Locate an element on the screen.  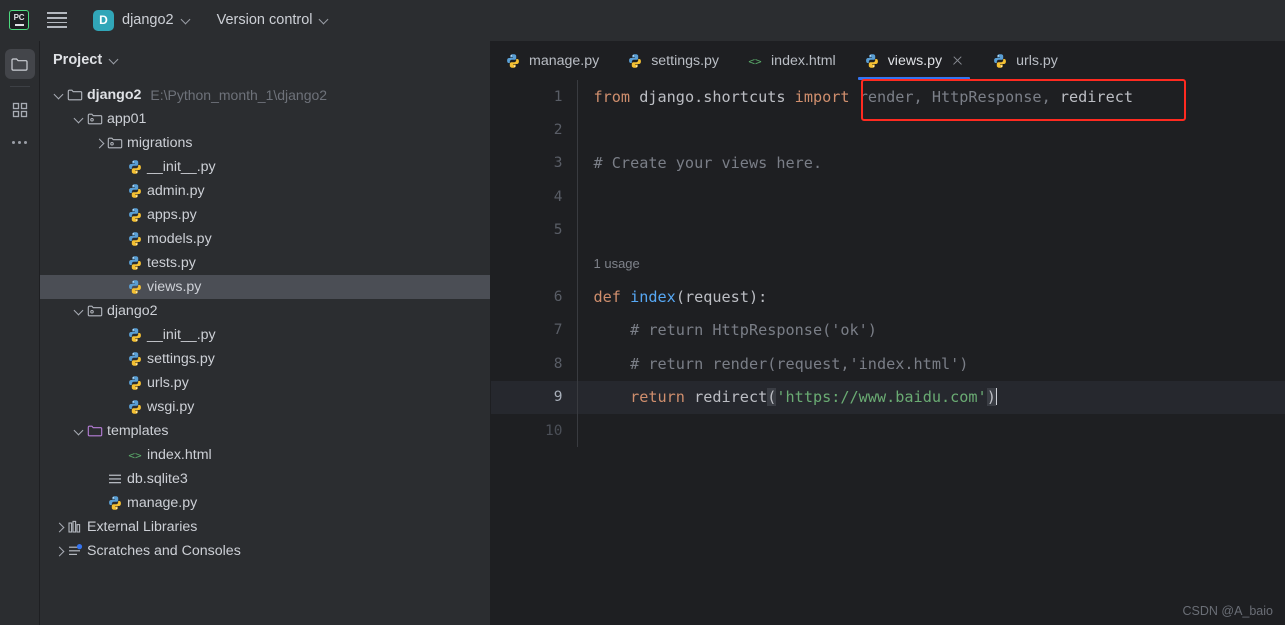
tree-node-views-py: views.py is located at coordinates (265, 287).